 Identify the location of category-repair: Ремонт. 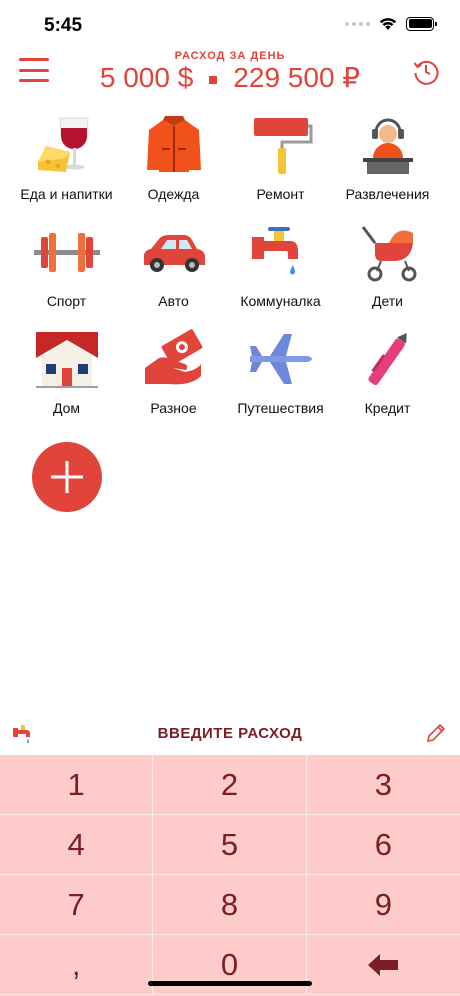
(280, 165).